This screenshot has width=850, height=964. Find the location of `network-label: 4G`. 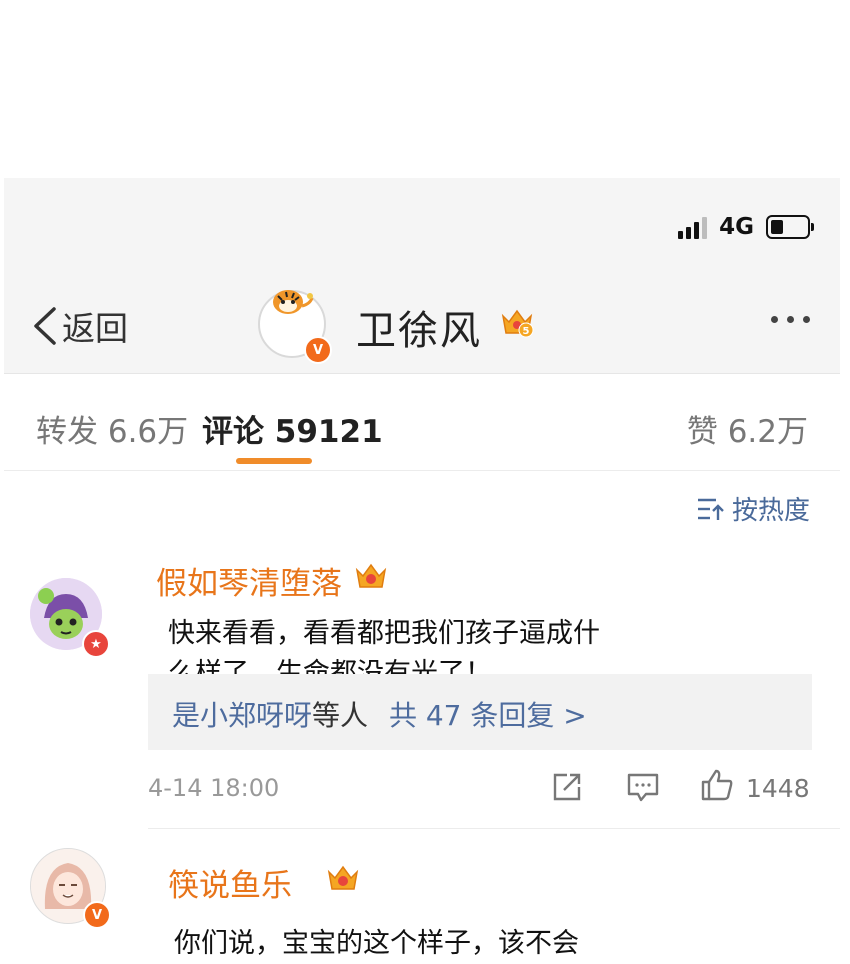

network-label: 4G is located at coordinates (736, 227).